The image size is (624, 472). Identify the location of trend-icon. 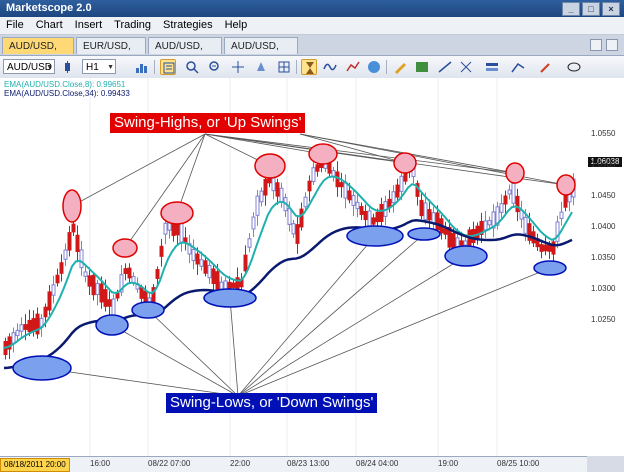
(518, 67).